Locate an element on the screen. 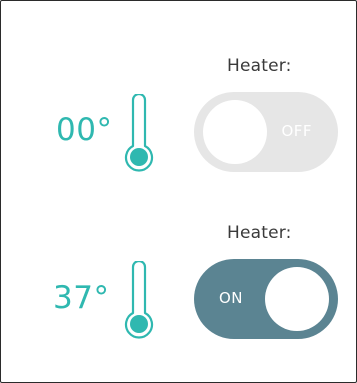 The width and height of the screenshot is (357, 383). toggle-state-label: ON is located at coordinates (231, 298).